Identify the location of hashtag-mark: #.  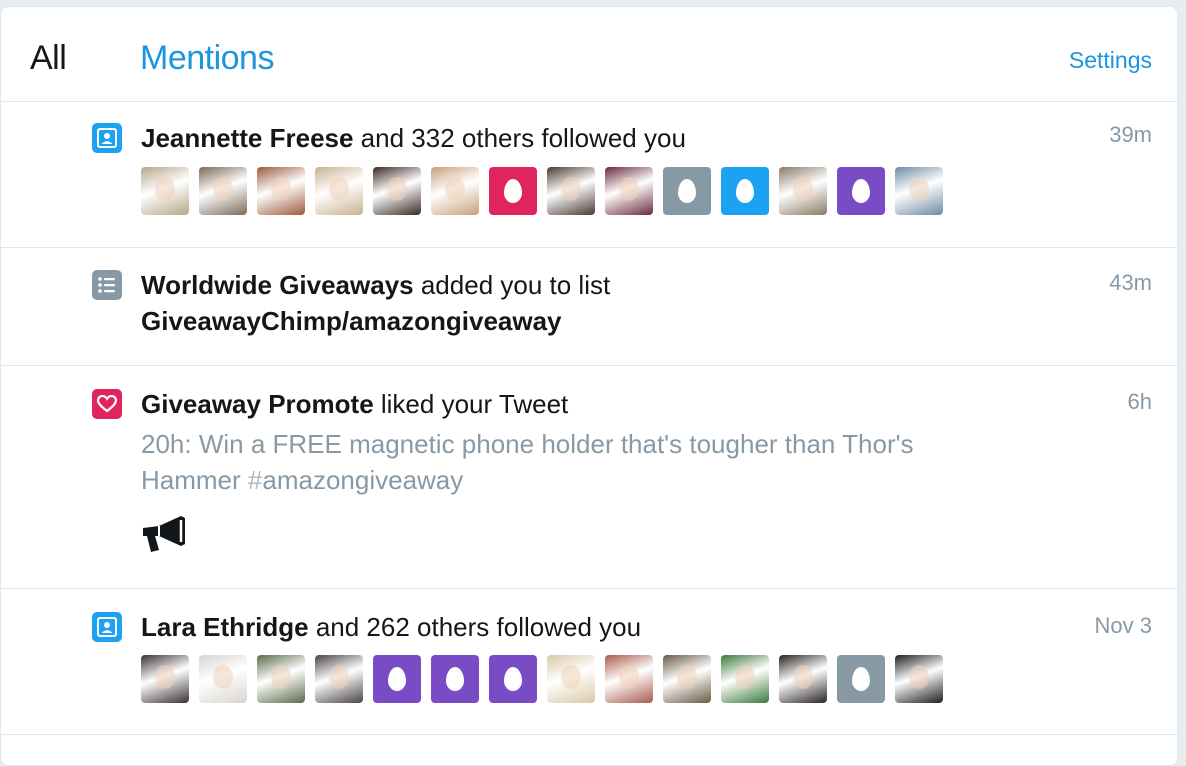
(255, 480).